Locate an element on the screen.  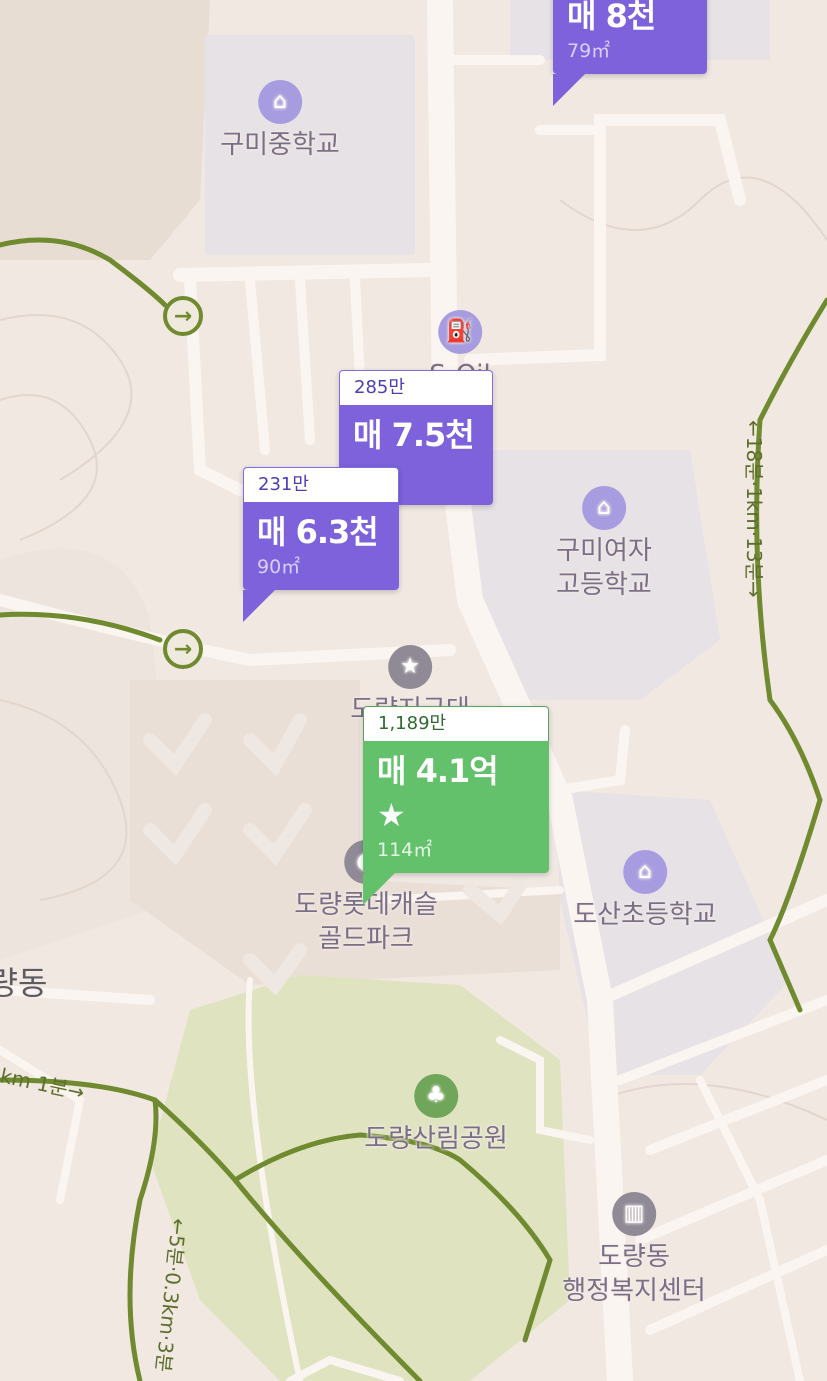
listing-area: 114㎡ is located at coordinates (405, 850).